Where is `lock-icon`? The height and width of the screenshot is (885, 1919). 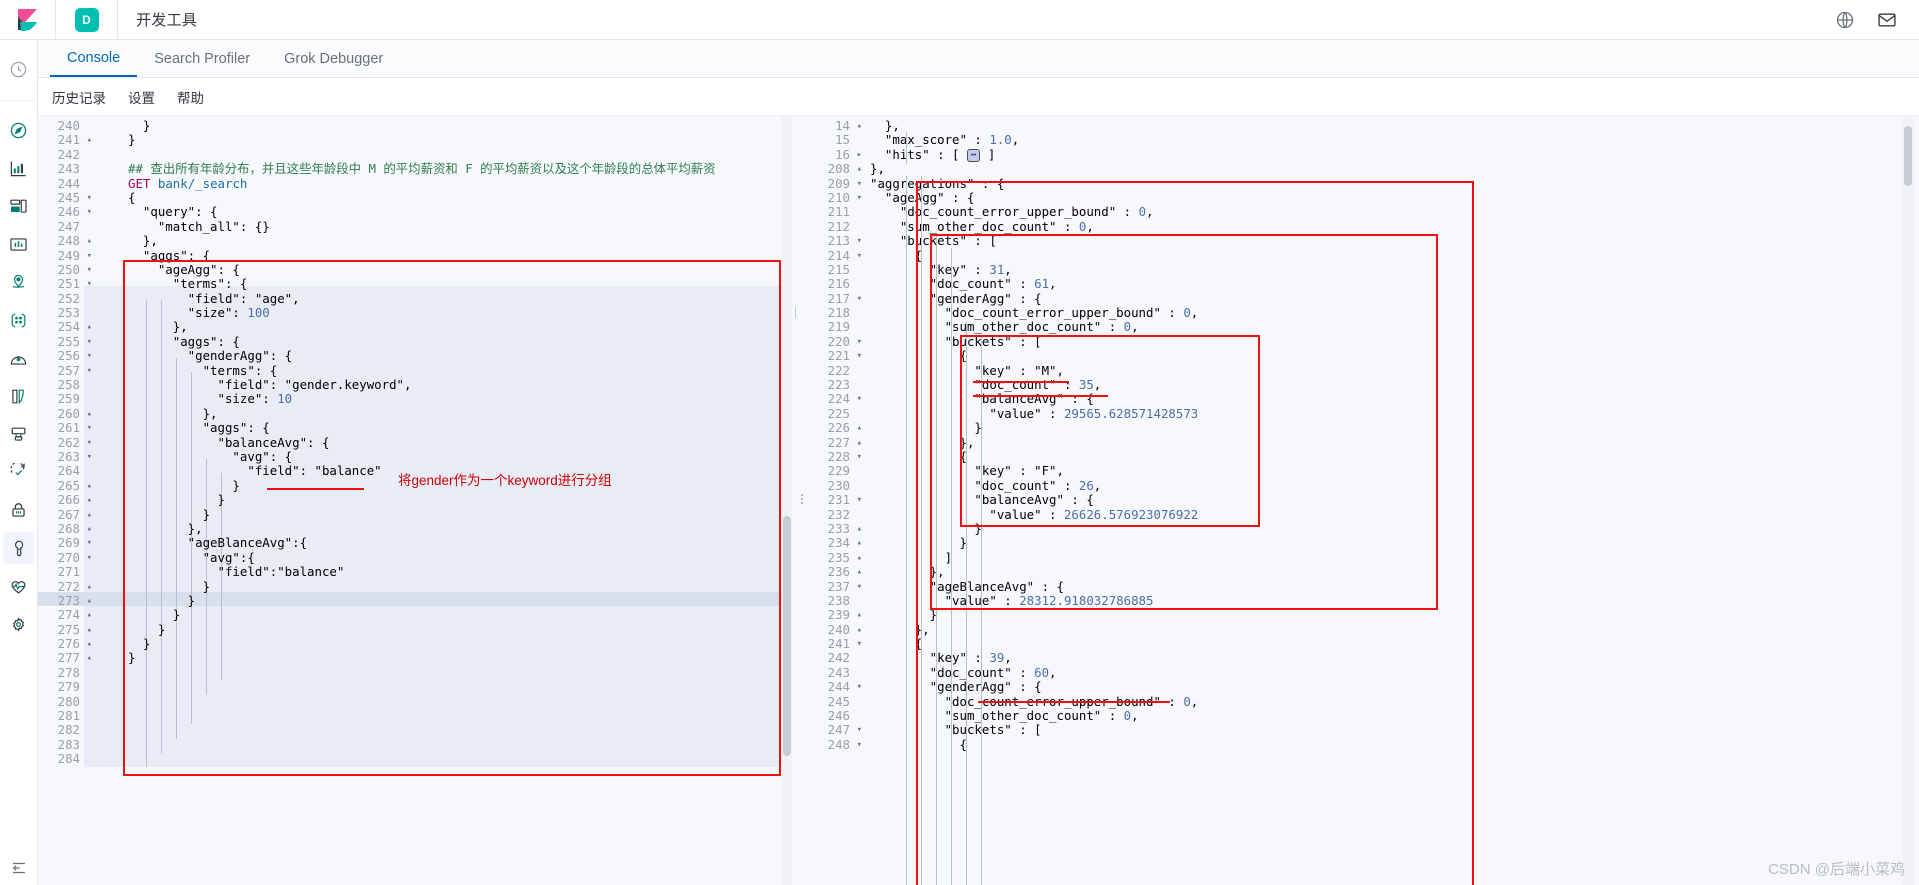
lock-icon is located at coordinates (18, 509).